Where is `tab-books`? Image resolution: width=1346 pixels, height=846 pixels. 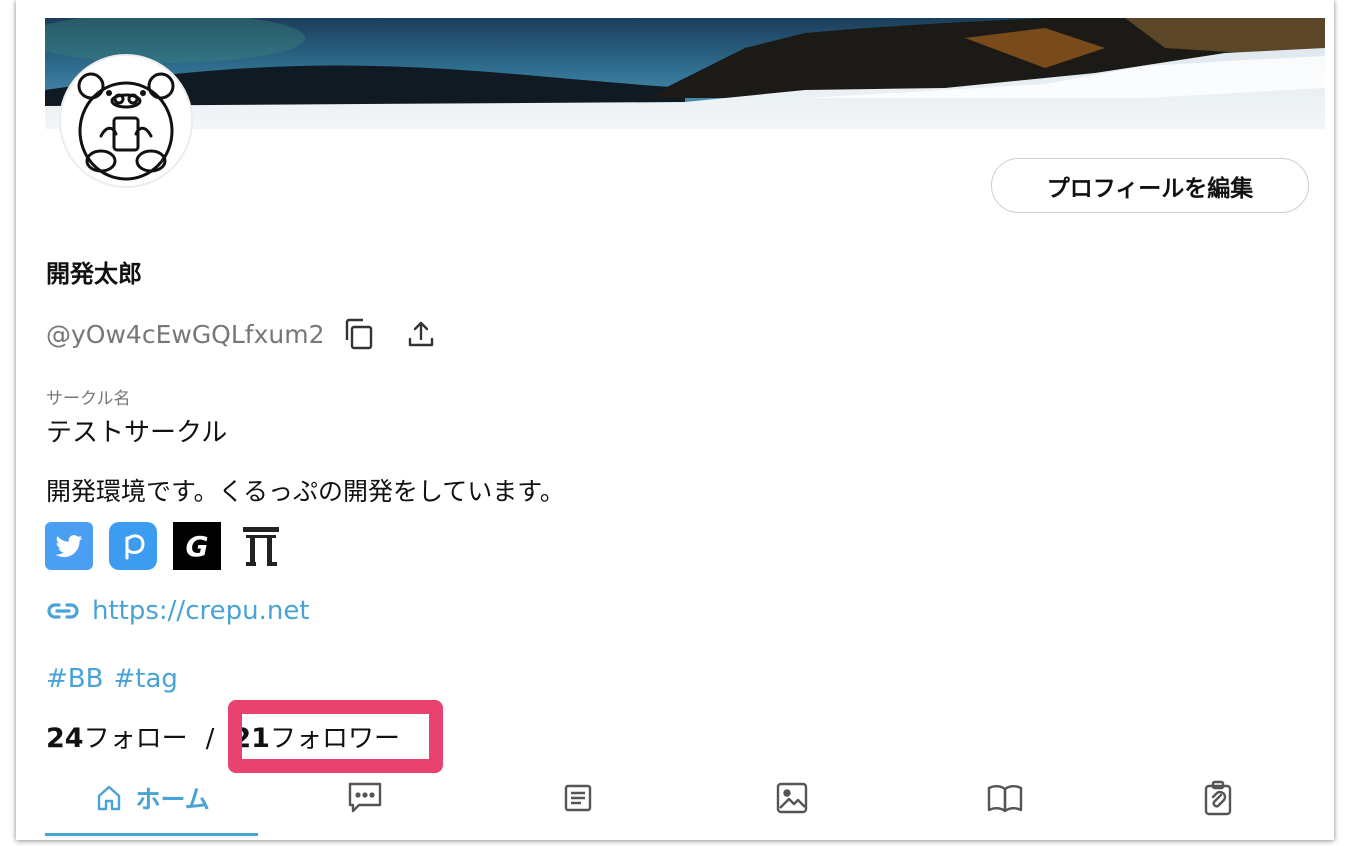 tab-books is located at coordinates (1004, 798).